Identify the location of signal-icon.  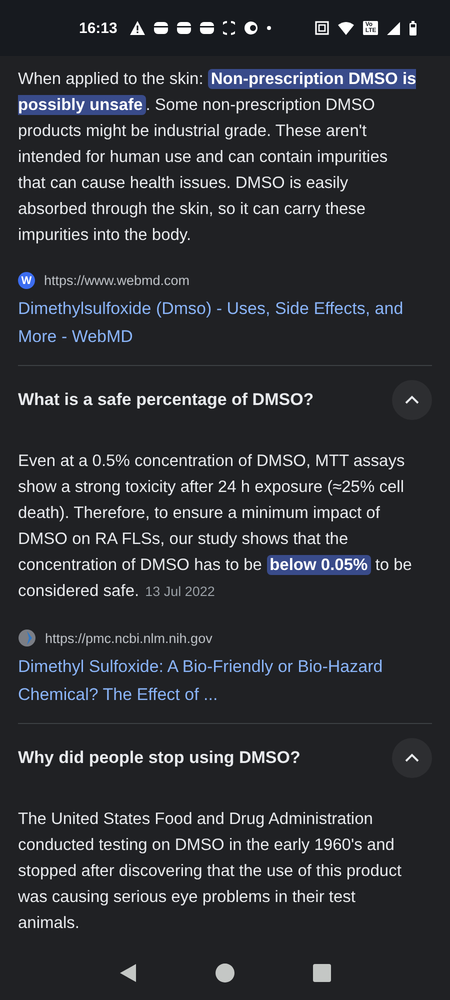
(393, 28).